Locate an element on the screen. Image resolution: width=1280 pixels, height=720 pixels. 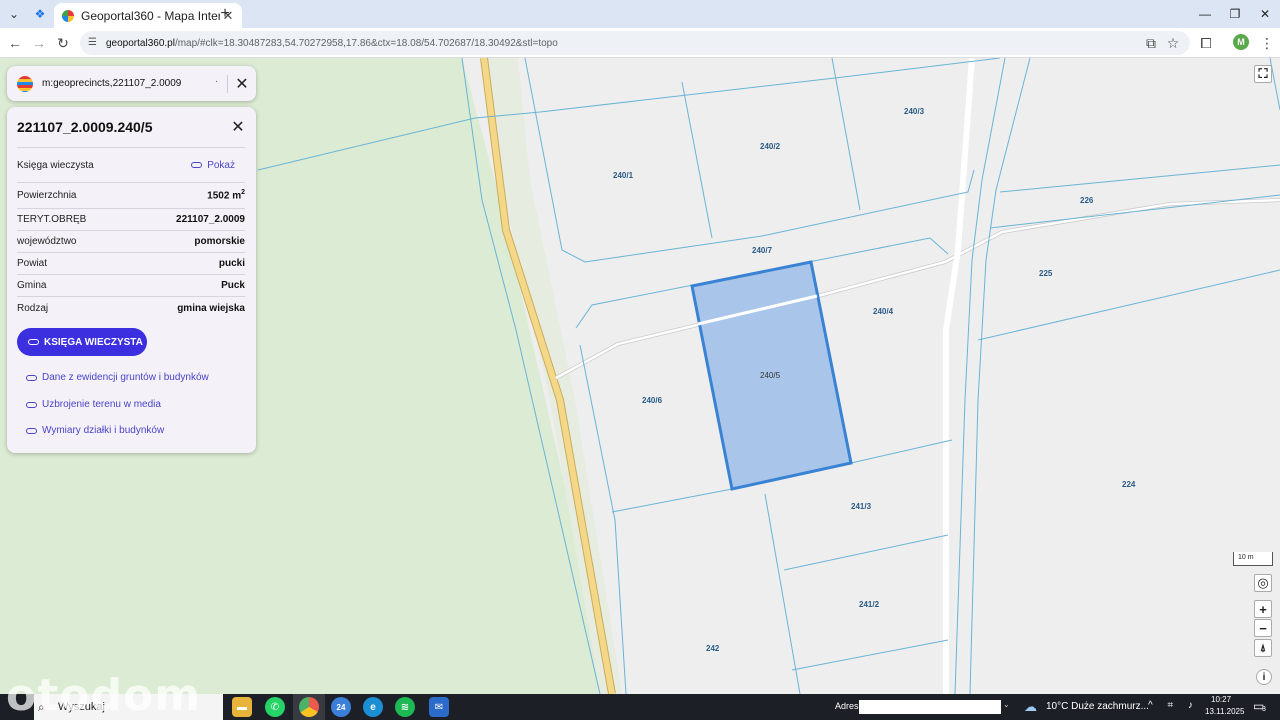
button-chain-icon is located at coordinates (33, 342).